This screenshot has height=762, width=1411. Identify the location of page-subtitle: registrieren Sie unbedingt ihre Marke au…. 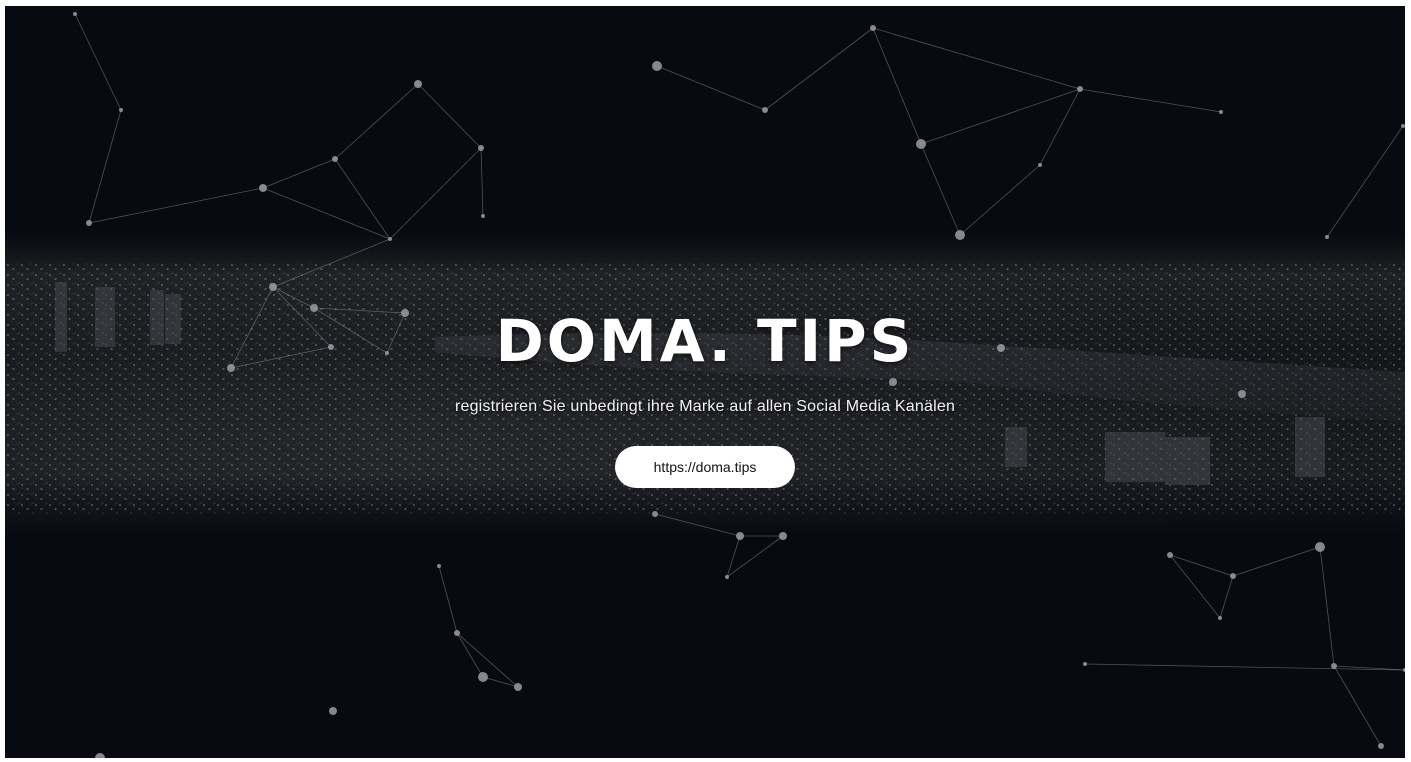
(705, 406).